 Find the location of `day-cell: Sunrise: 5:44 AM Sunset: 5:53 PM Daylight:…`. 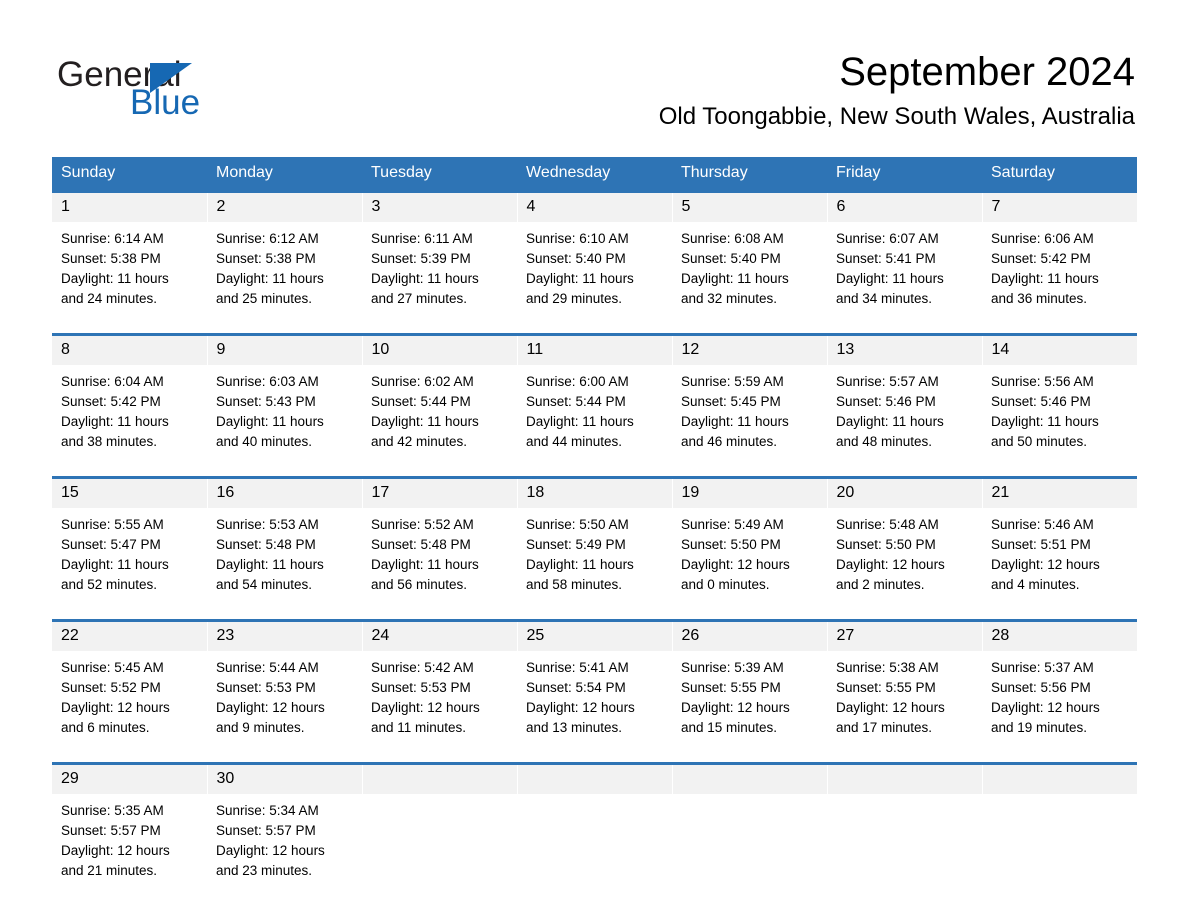

day-cell: Sunrise: 5:44 AM Sunset: 5:53 PM Daylight:… is located at coordinates (284, 706).